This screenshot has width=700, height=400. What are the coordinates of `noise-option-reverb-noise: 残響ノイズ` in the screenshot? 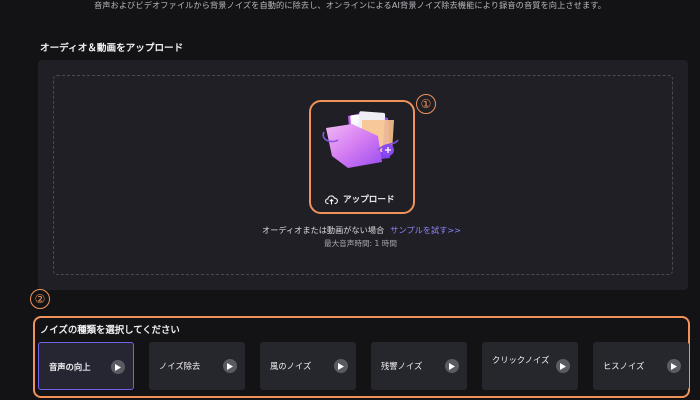 It's located at (419, 366).